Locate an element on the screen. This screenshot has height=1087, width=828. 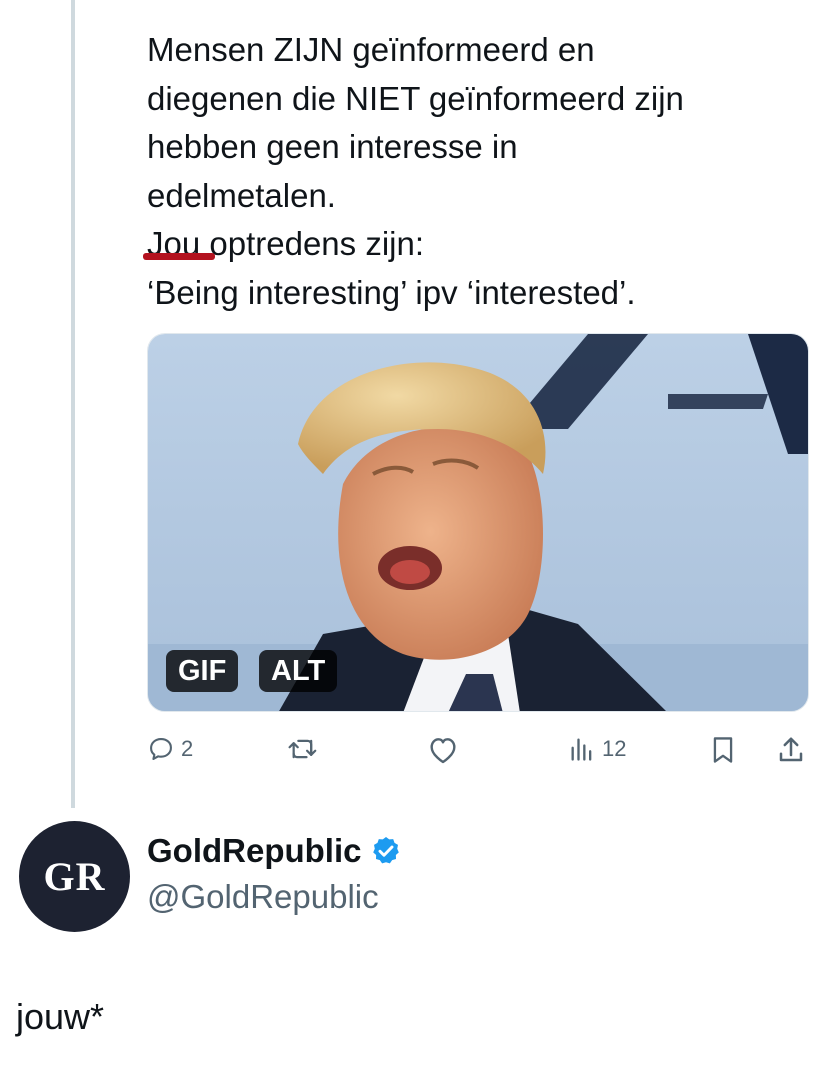
thread-connector-line is located at coordinates (73, 404).